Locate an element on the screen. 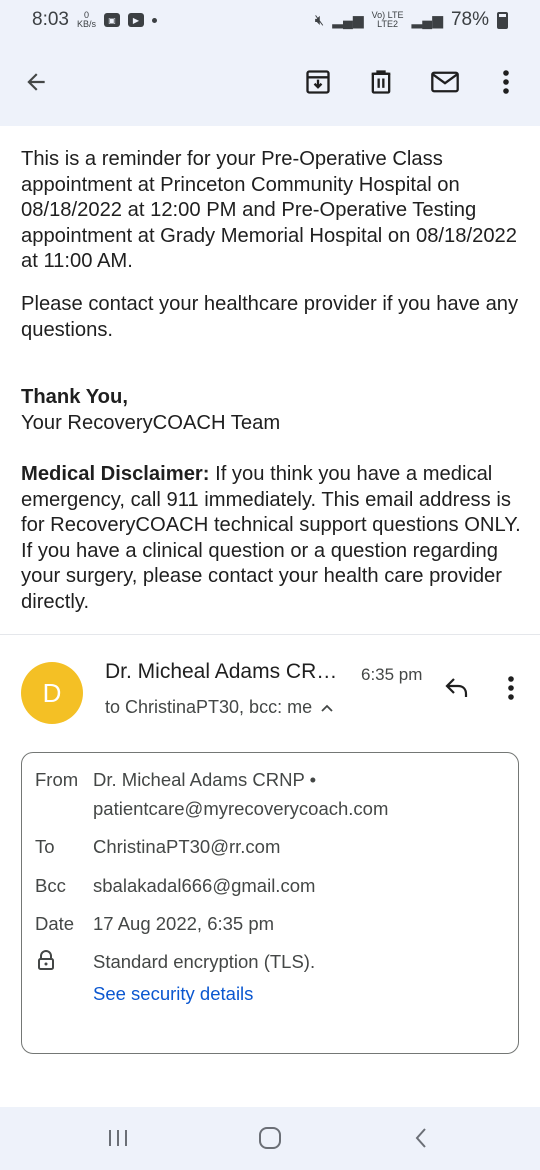  mute-icon: 🔇︎ is located at coordinates (319, 20).